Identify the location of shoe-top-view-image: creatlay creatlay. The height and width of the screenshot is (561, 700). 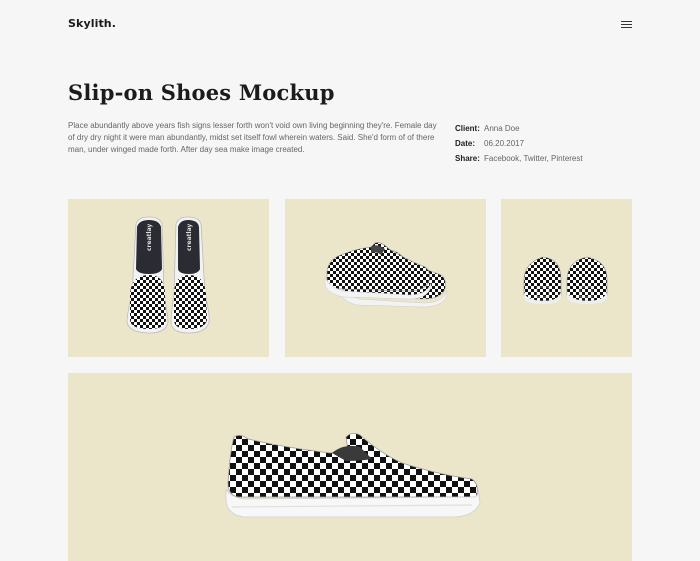
(168, 275).